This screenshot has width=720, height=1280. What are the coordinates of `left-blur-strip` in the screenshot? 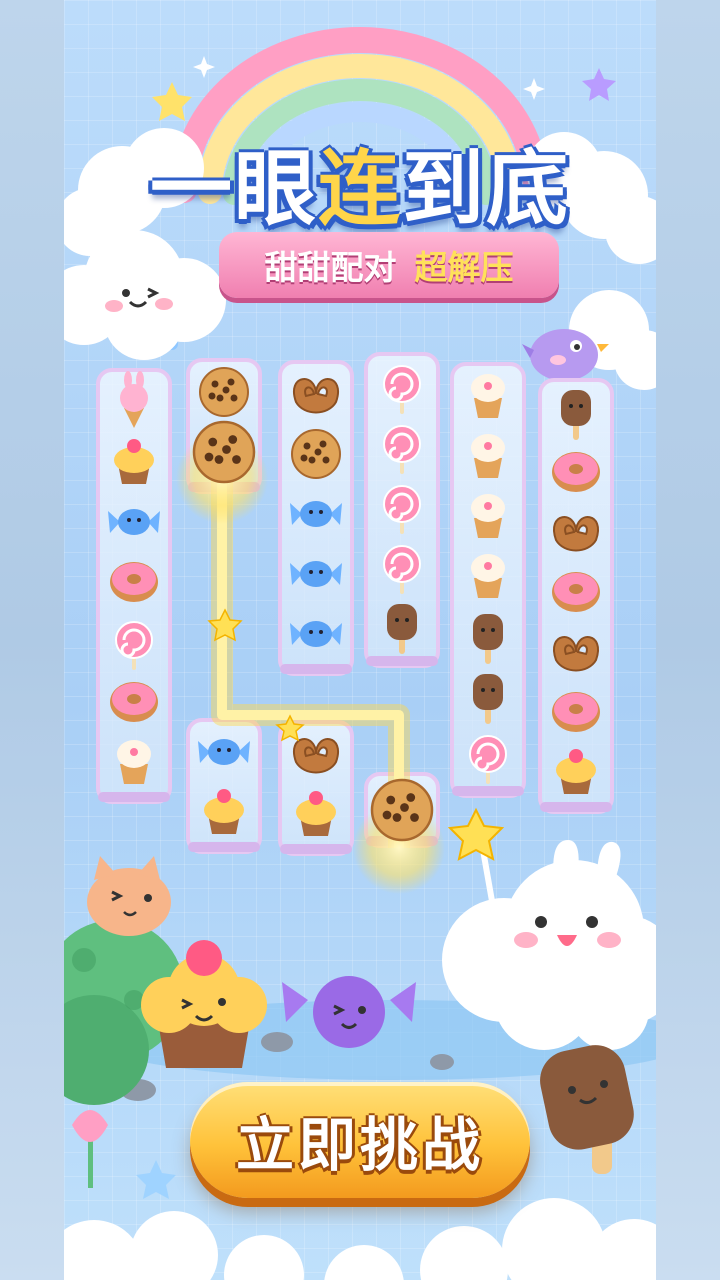 It's located at (32, 640).